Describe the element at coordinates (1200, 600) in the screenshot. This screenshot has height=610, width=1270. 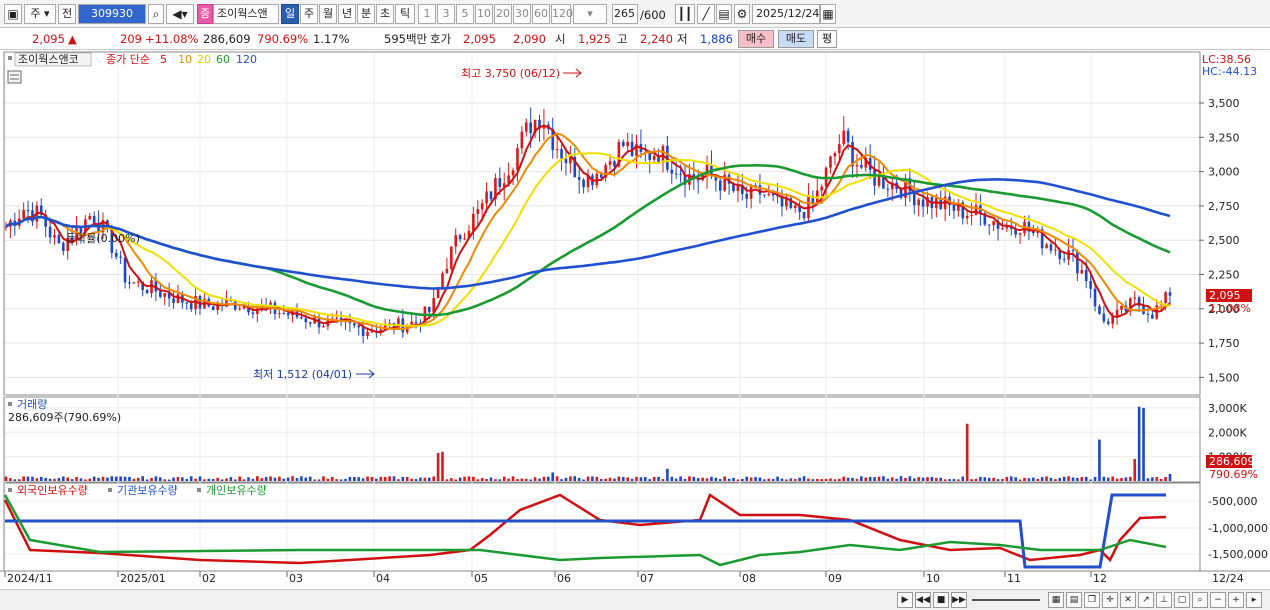
I see `zoom-icon: ⌕` at that location.